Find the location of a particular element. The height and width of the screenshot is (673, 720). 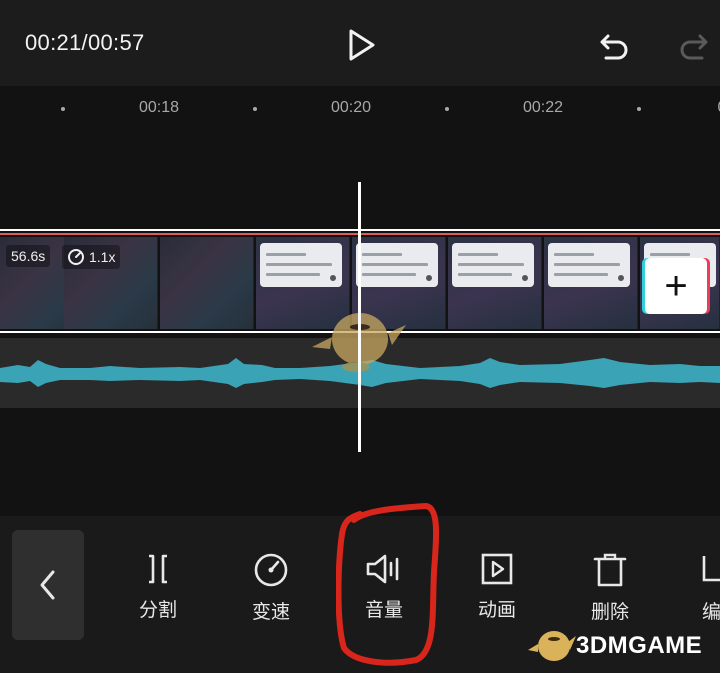

animation-label: 动画 is located at coordinates (496, 610).